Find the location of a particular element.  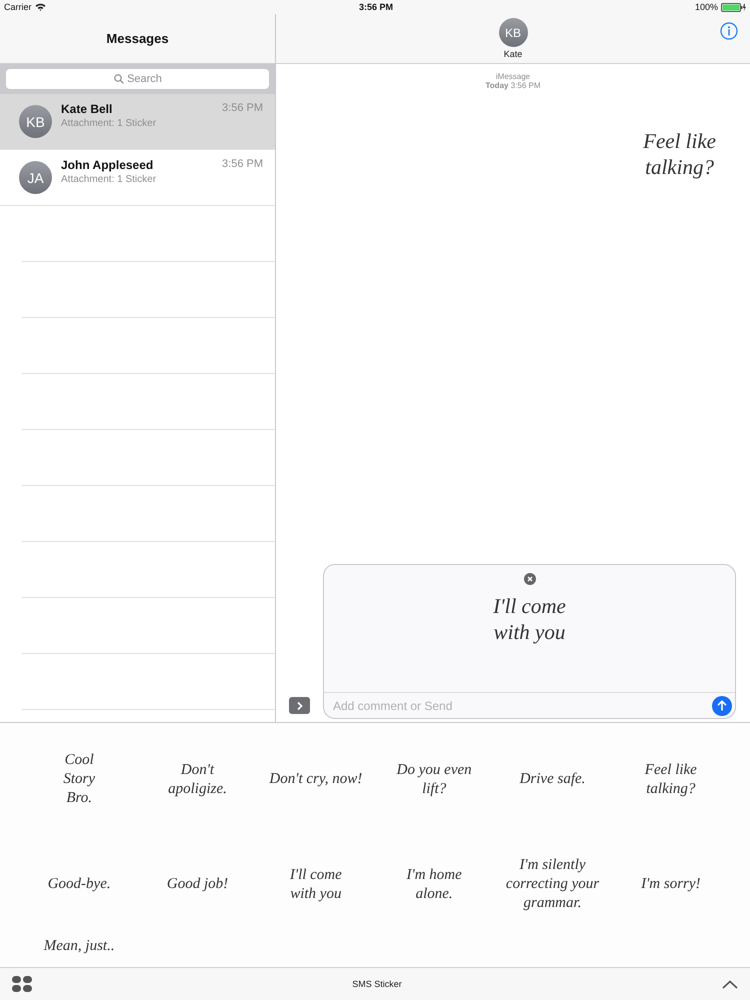

app-grid-icon is located at coordinates (22, 984).